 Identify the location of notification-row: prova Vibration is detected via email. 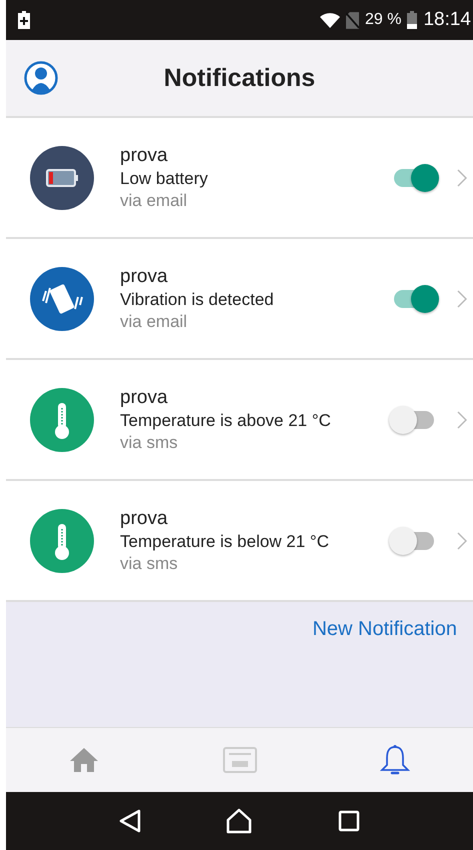
(239, 299).